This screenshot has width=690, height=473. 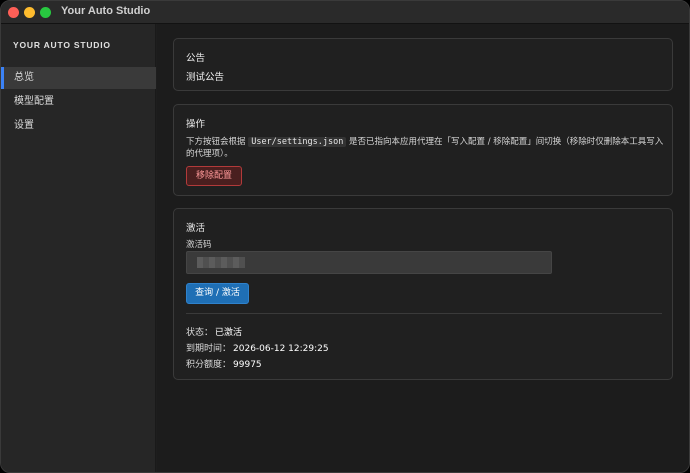 I want to click on window-title: Your Auto Studio, so click(x=106, y=11).